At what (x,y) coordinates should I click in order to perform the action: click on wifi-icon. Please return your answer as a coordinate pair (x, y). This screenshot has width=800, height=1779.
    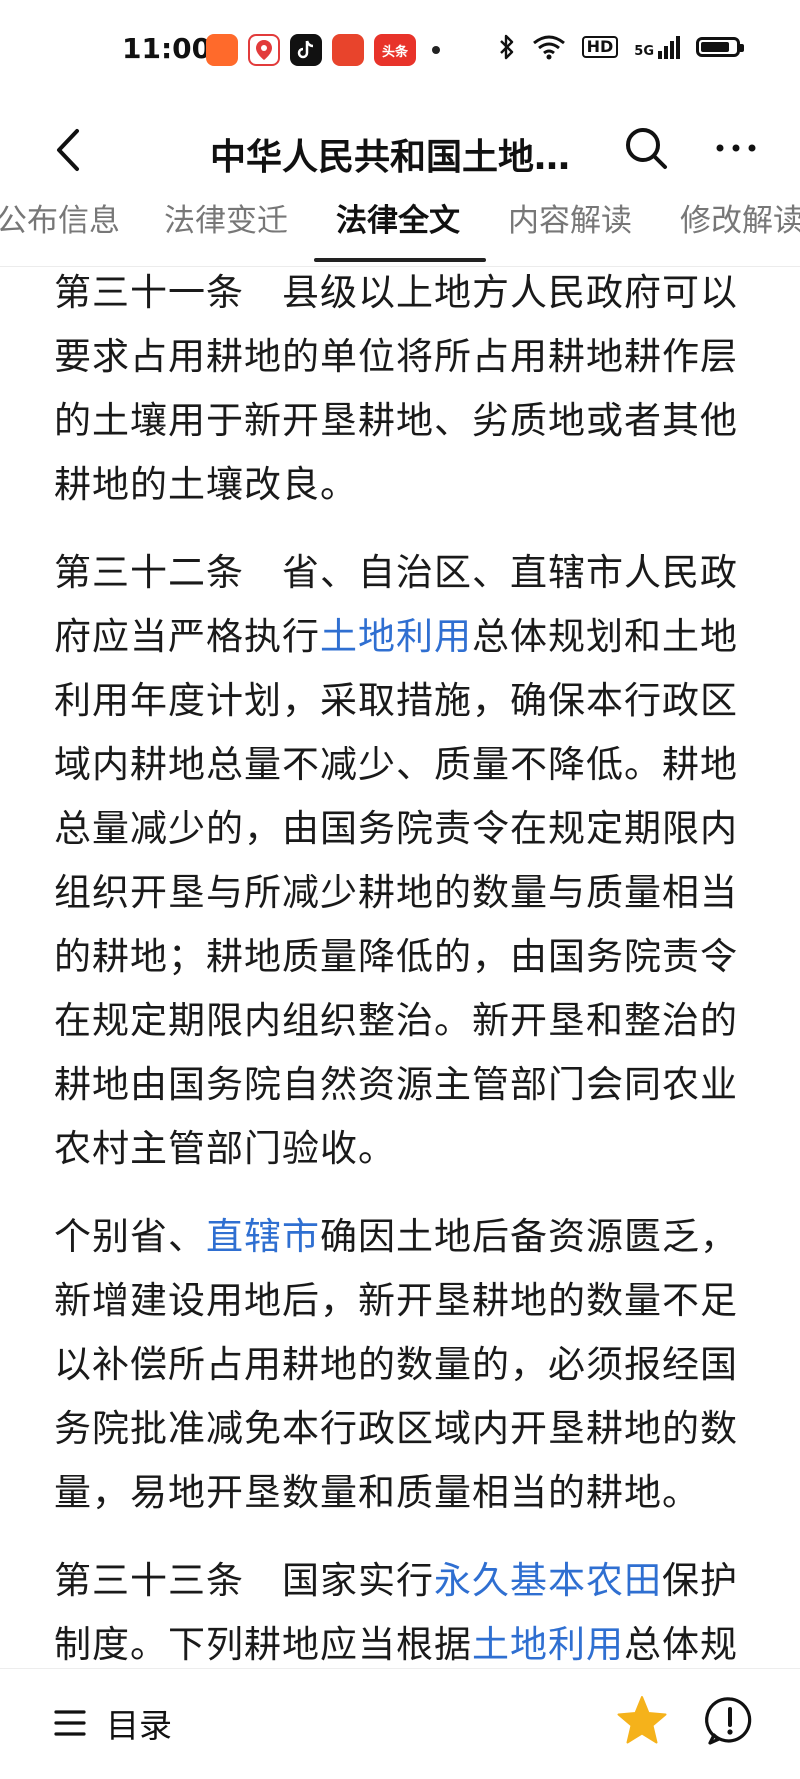
    Looking at the image, I should click on (548, 47).